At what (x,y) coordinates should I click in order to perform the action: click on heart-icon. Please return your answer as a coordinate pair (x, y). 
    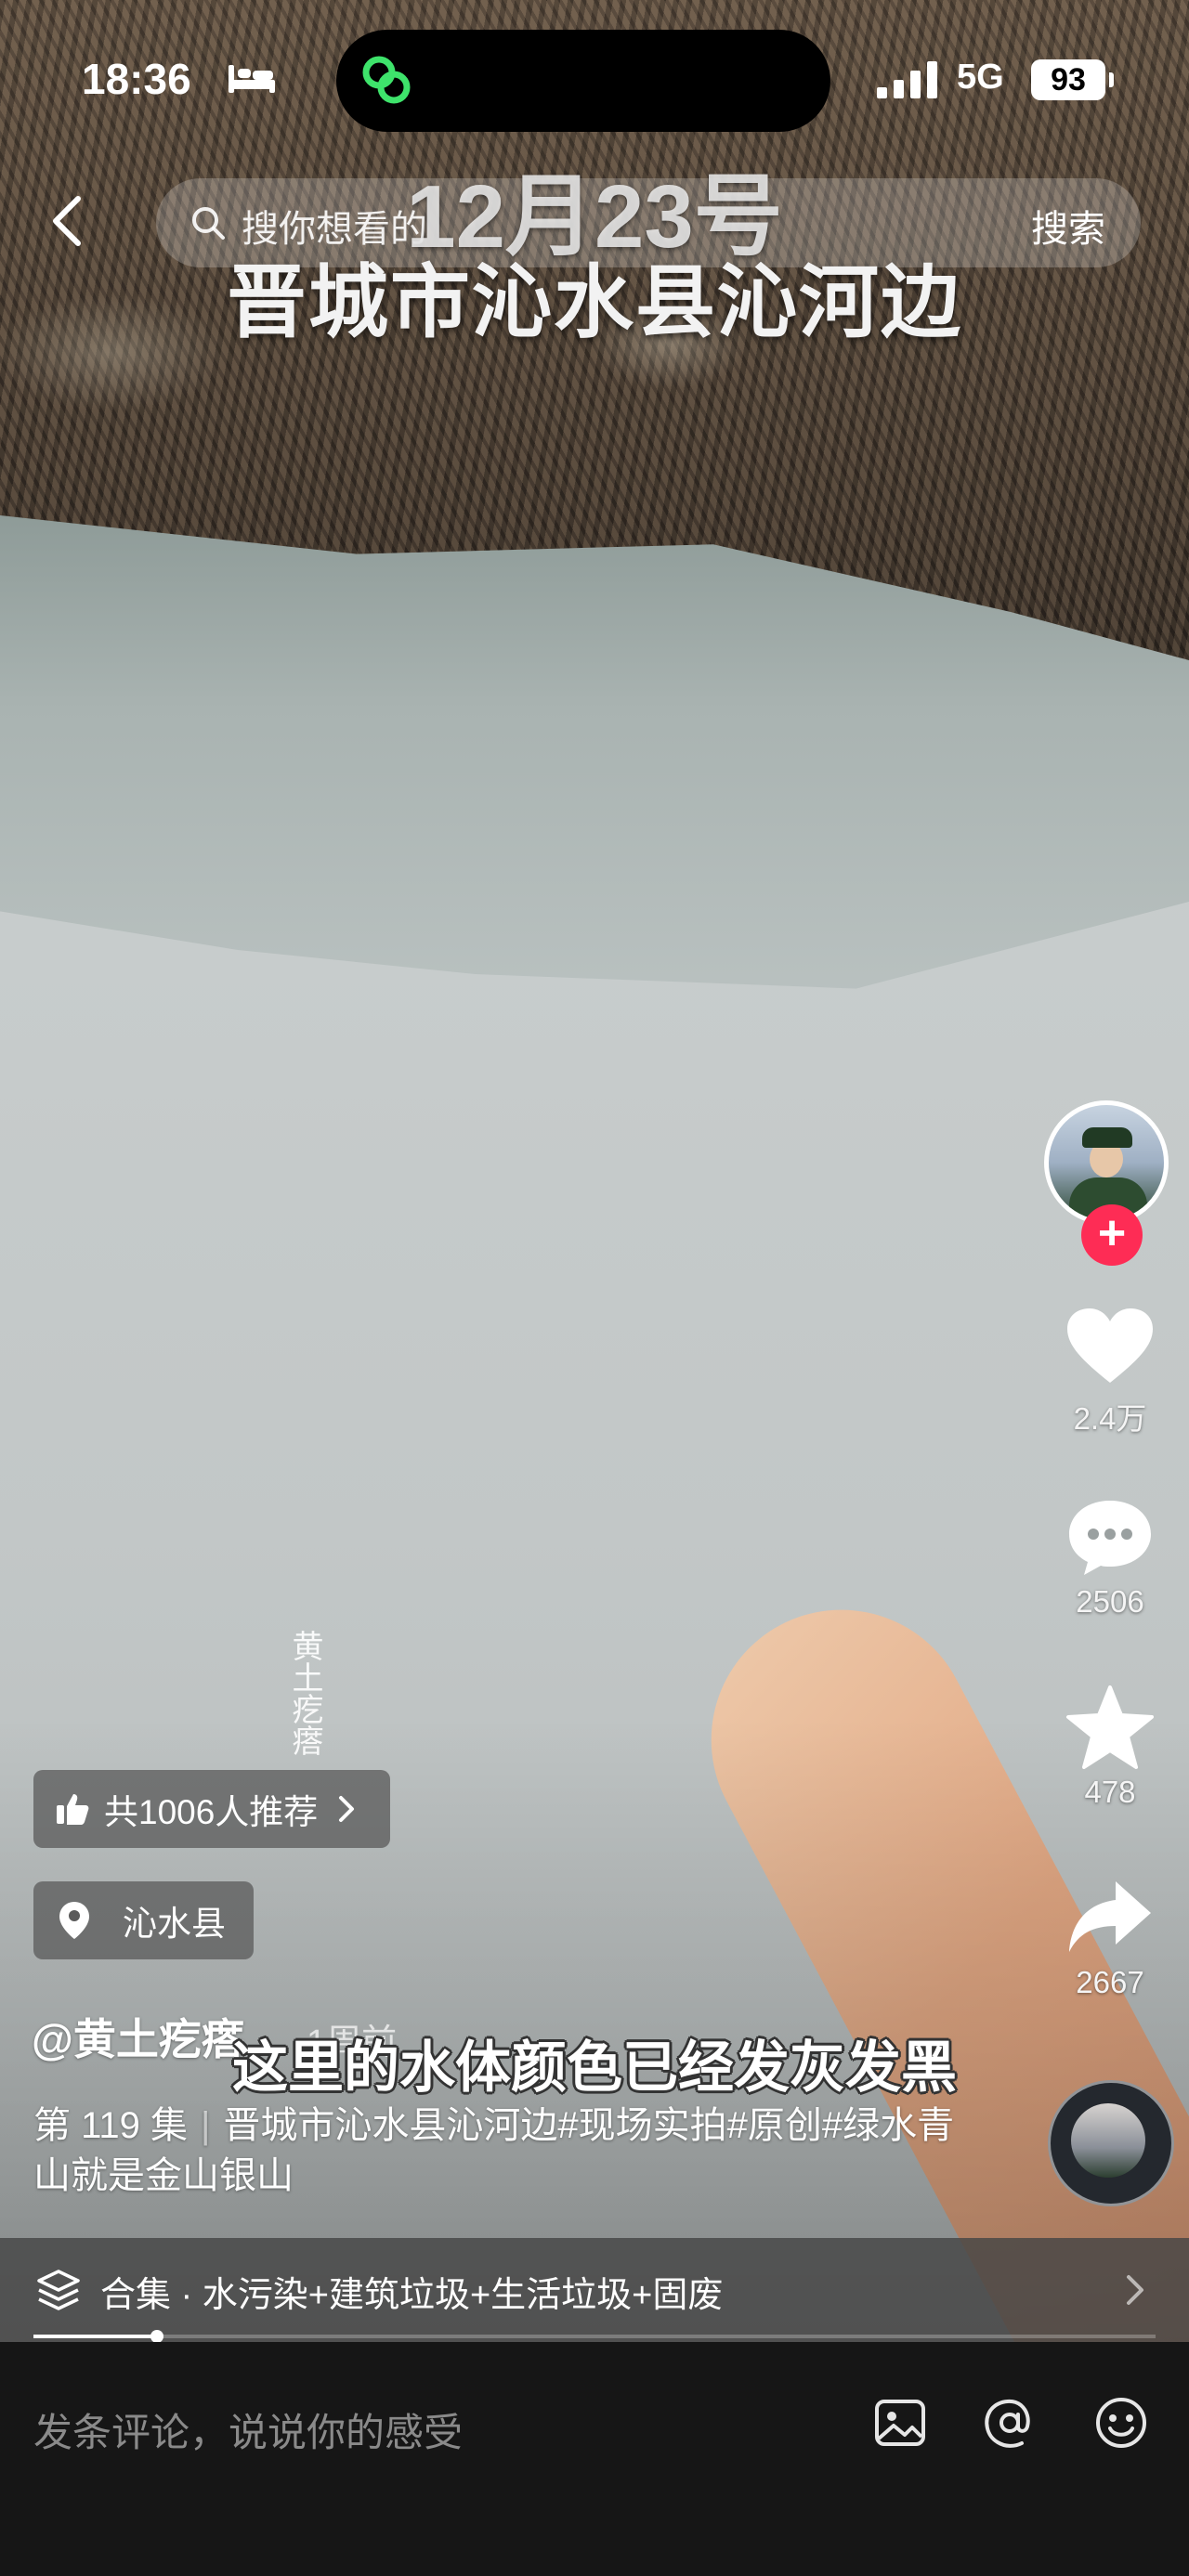
    Looking at the image, I should click on (1110, 1345).